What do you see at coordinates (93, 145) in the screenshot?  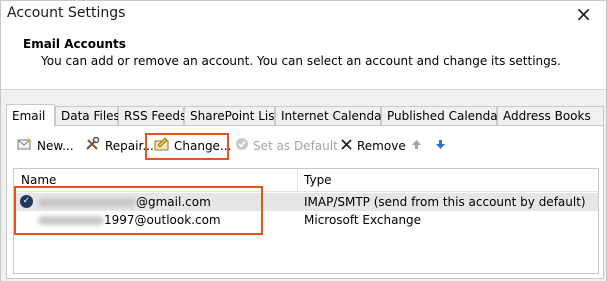 I see `repair-tools-icon` at bounding box center [93, 145].